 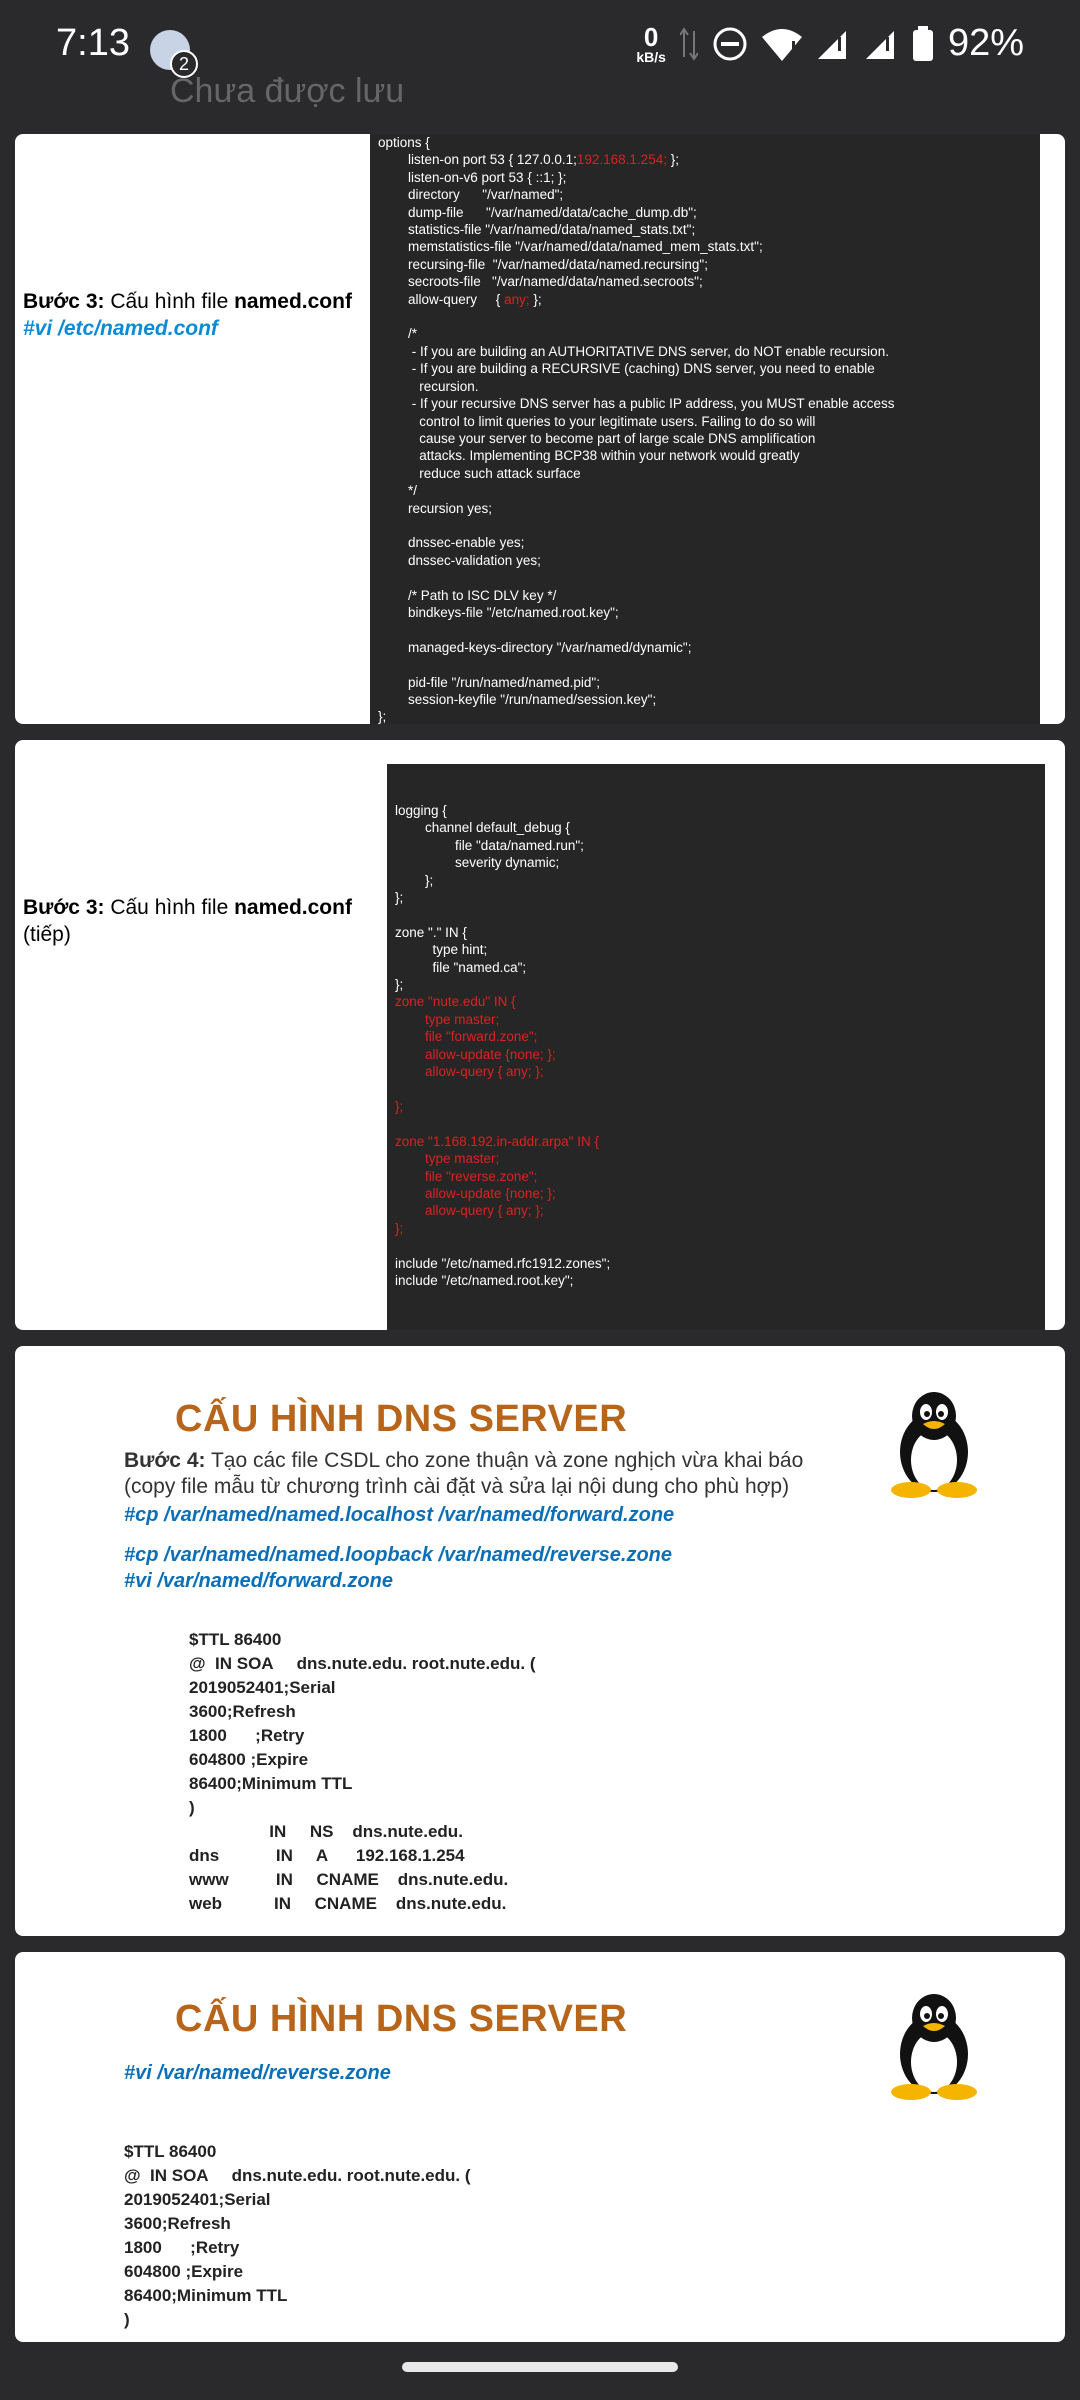 What do you see at coordinates (922, 43) in the screenshot?
I see `battery-icon` at bounding box center [922, 43].